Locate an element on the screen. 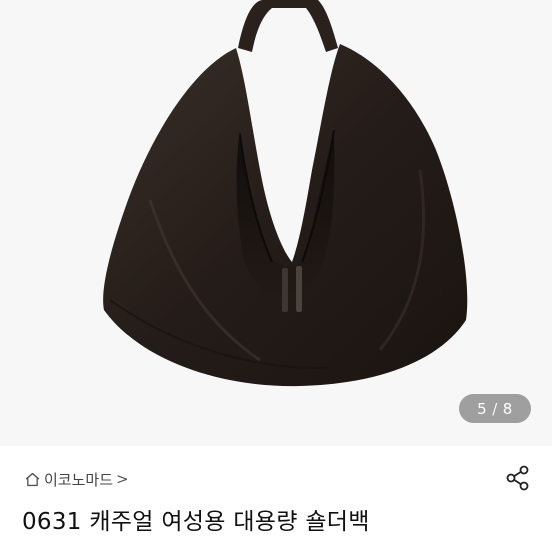 Image resolution: width=552 pixels, height=552 pixels. shop-link: 이코노마드 > is located at coordinates (76, 479).